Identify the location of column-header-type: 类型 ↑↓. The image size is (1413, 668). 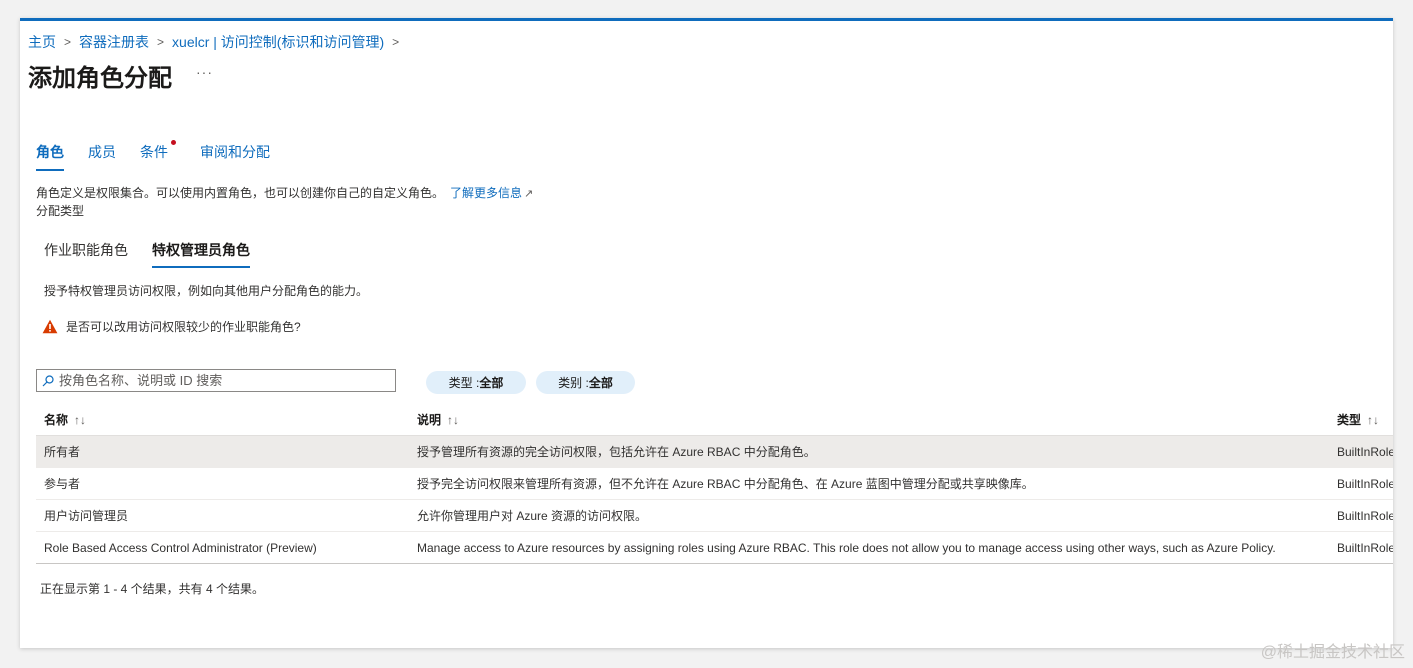
(1361, 419).